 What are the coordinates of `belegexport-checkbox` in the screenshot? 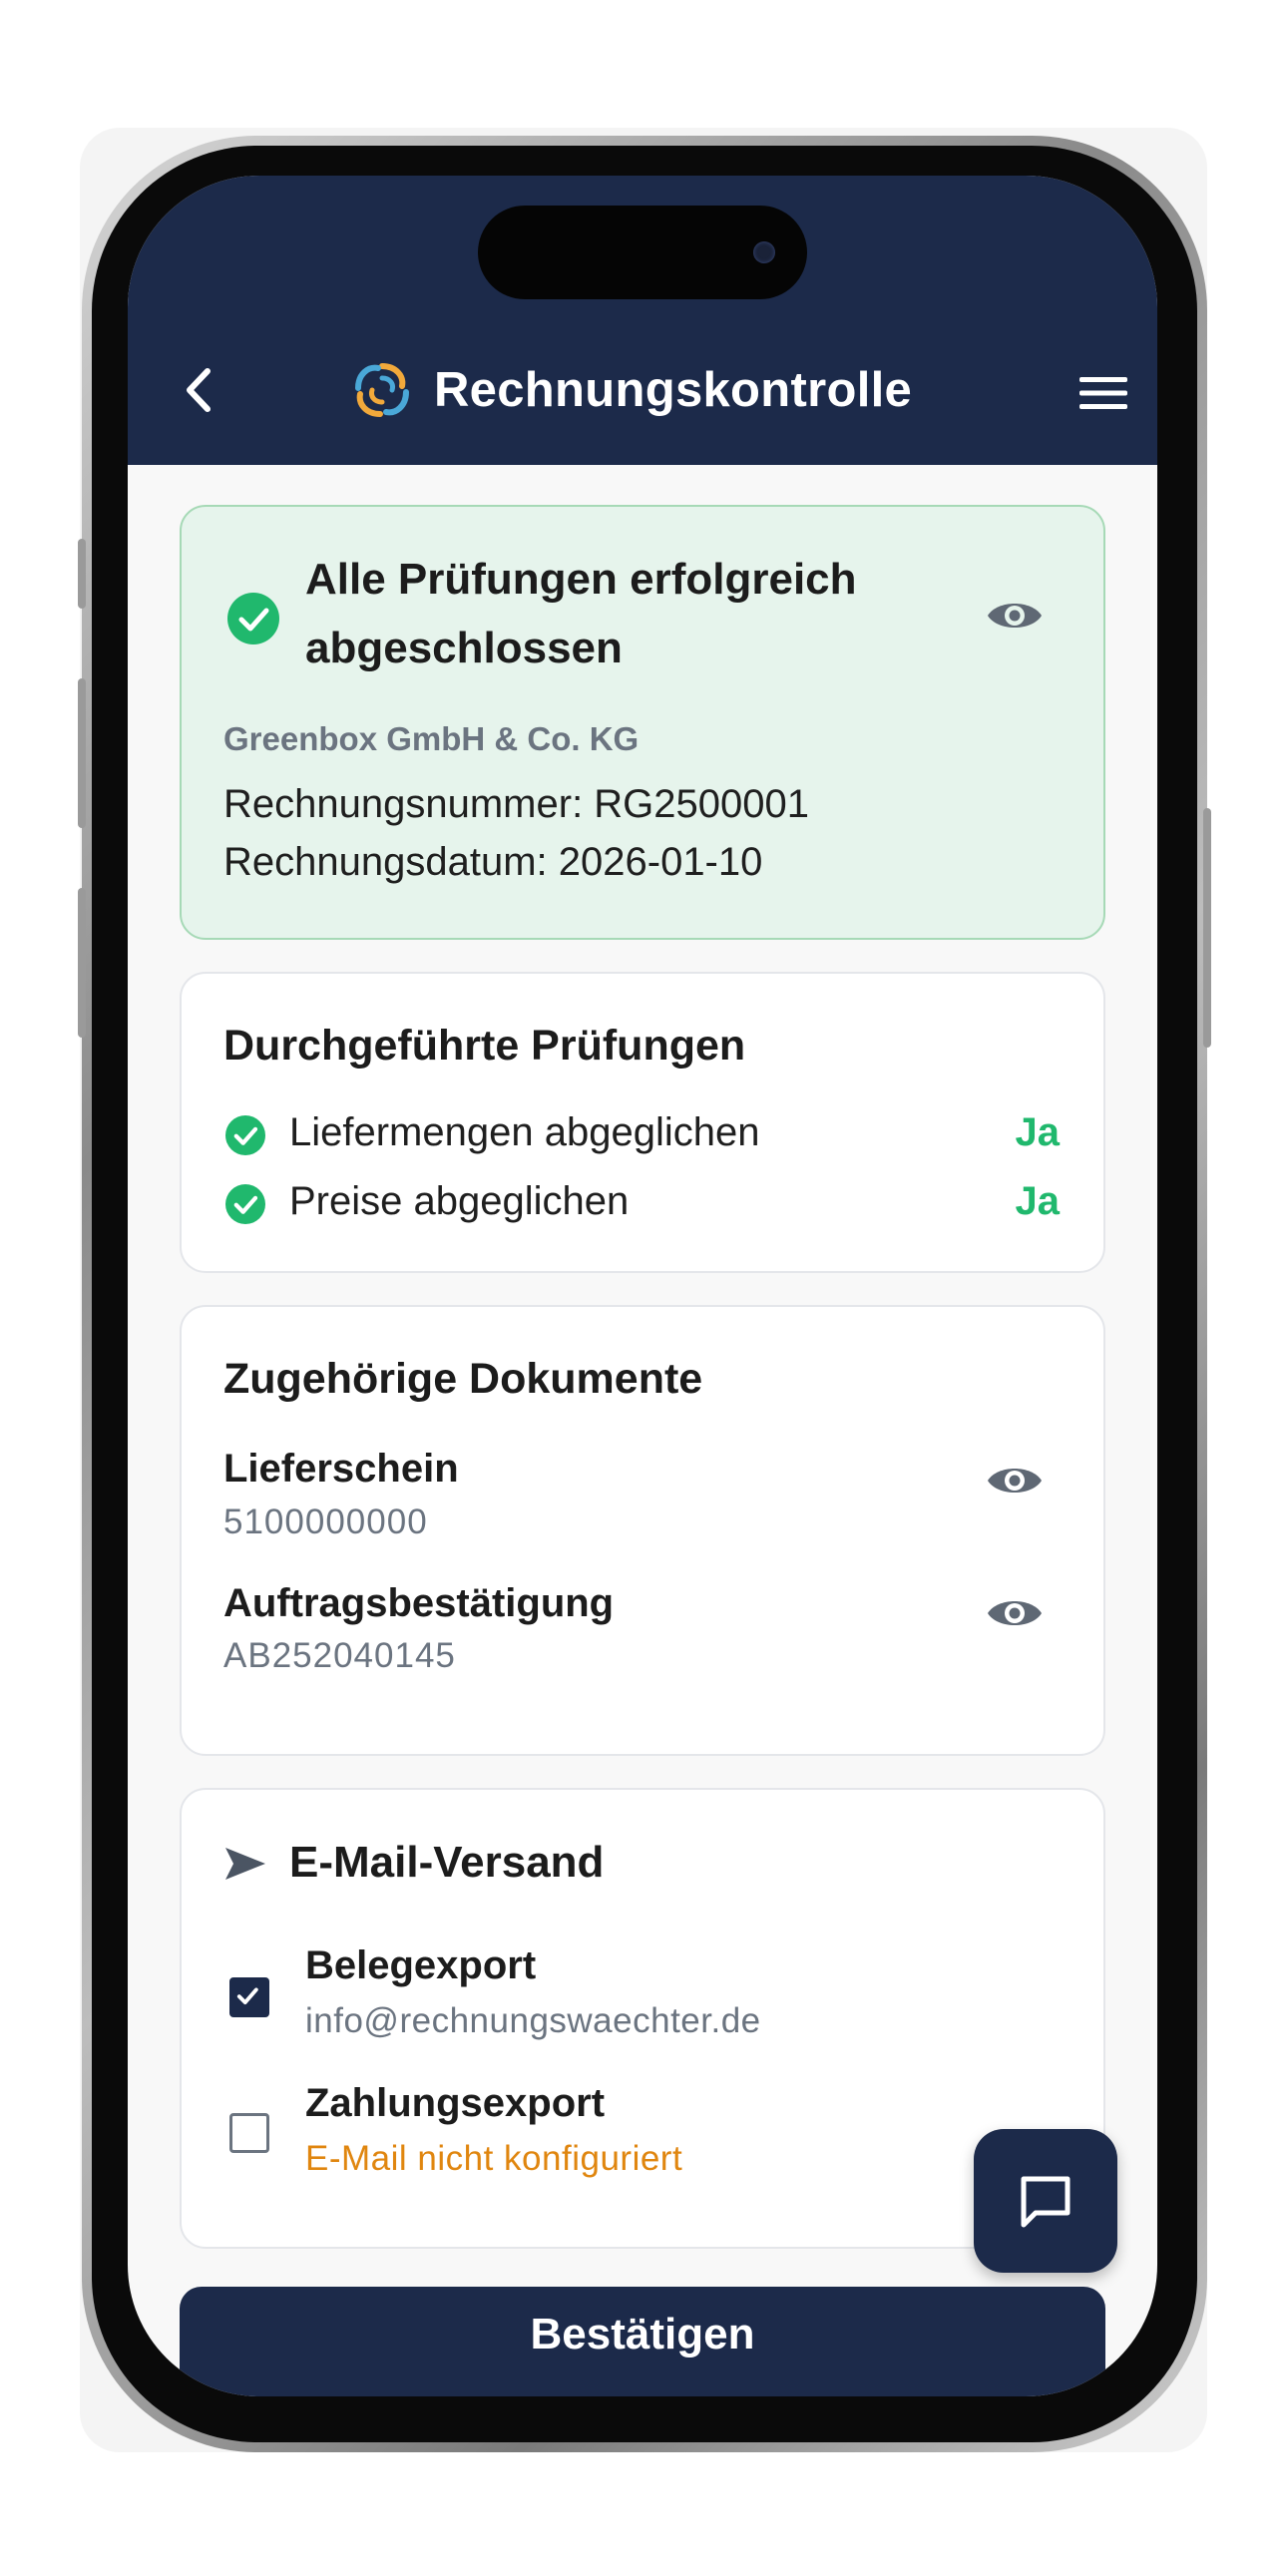 It's located at (249, 1997).